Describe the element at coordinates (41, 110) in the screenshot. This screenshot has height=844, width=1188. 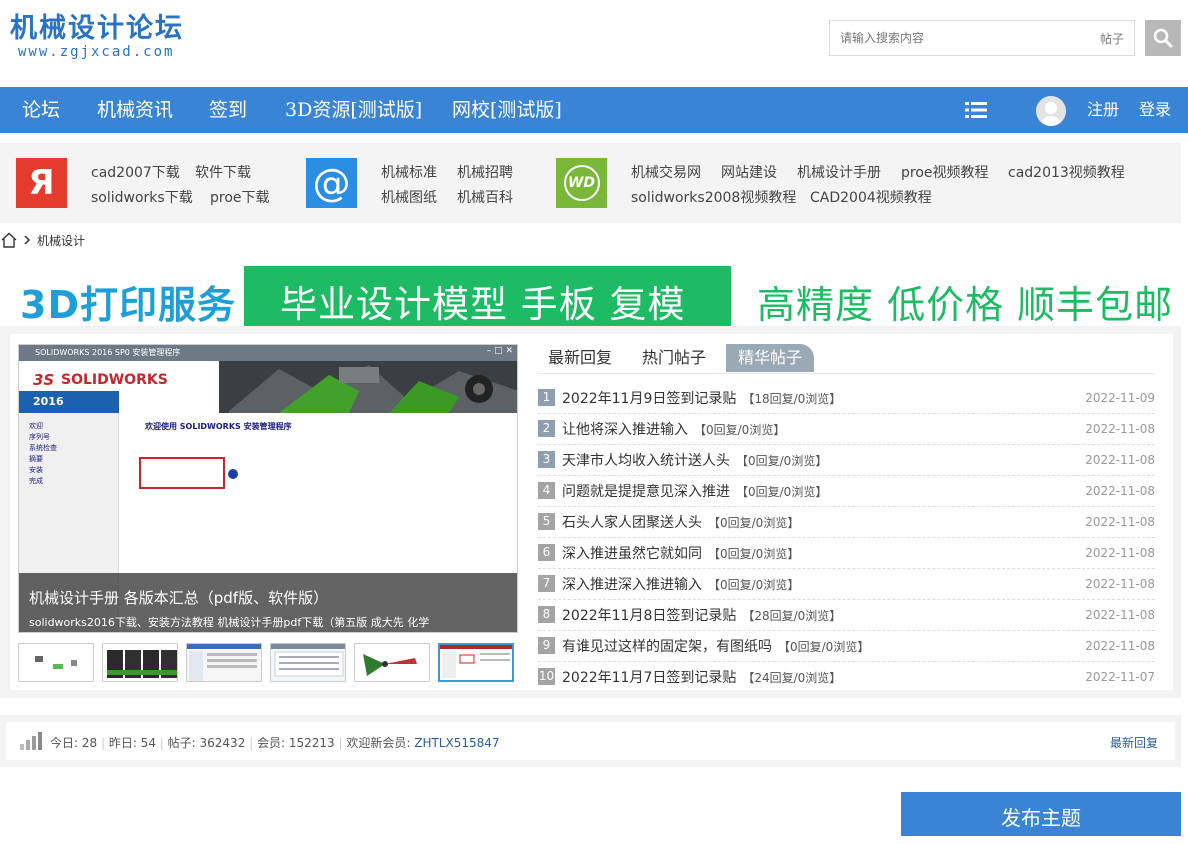
I see `nav-forum: 论坛` at that location.